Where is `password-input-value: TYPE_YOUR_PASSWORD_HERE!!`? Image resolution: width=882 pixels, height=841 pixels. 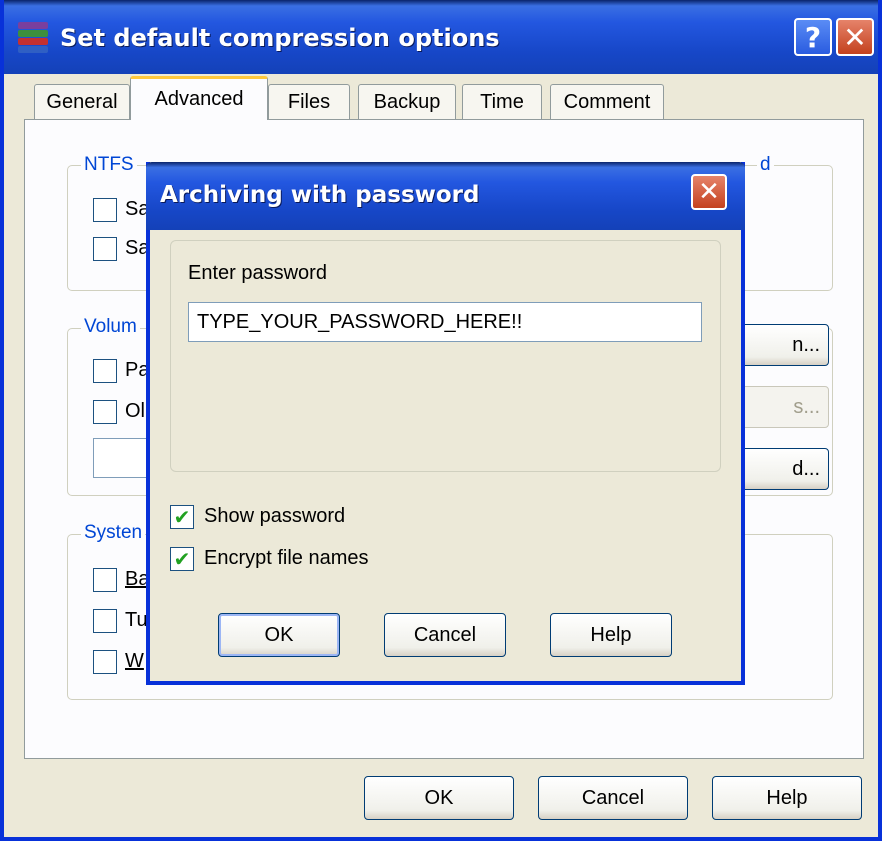 password-input-value: TYPE_YOUR_PASSWORD_HERE!! is located at coordinates (360, 321).